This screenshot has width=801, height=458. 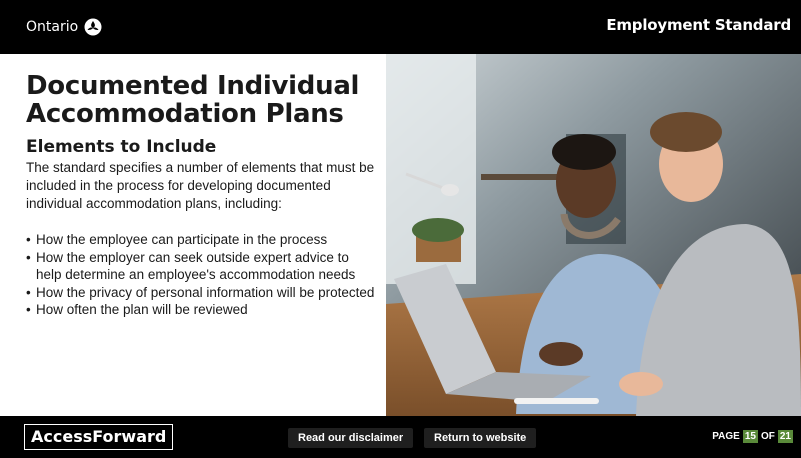 I want to click on list-item-text: How often the plan will be reviewed, so click(x=142, y=309).